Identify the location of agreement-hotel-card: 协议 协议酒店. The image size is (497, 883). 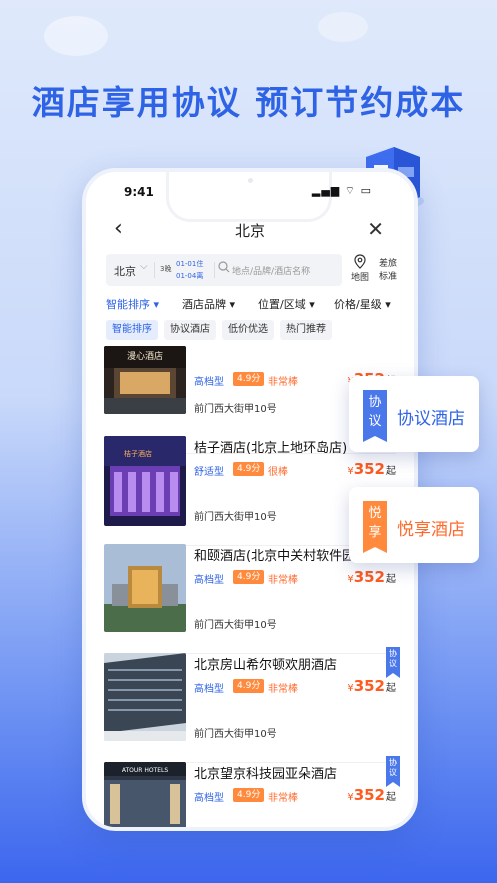
(414, 414).